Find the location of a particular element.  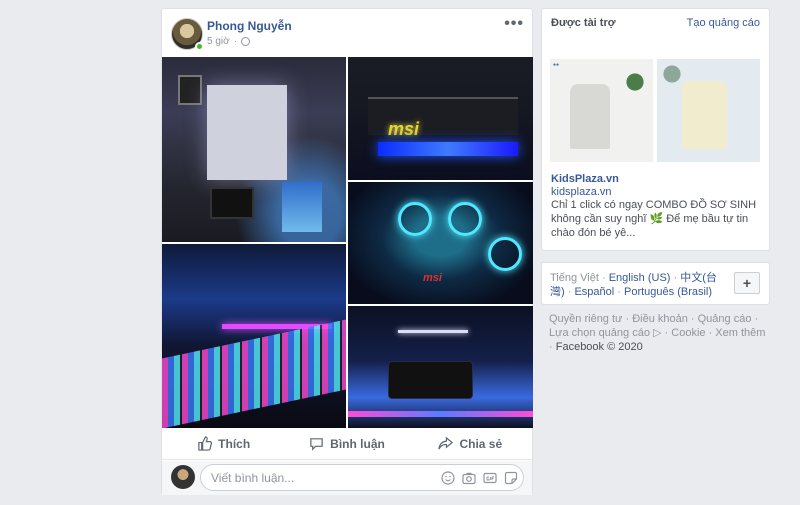

sticker-icon is located at coordinates (511, 478).